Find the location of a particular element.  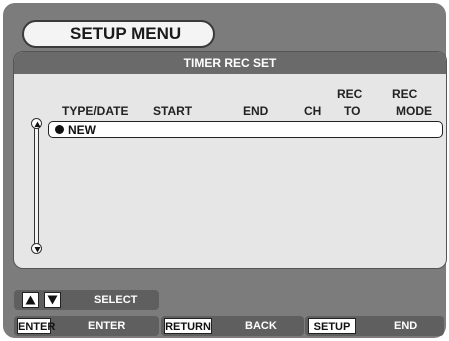

column-type-date: TYPE/DATE is located at coordinates (95, 111).